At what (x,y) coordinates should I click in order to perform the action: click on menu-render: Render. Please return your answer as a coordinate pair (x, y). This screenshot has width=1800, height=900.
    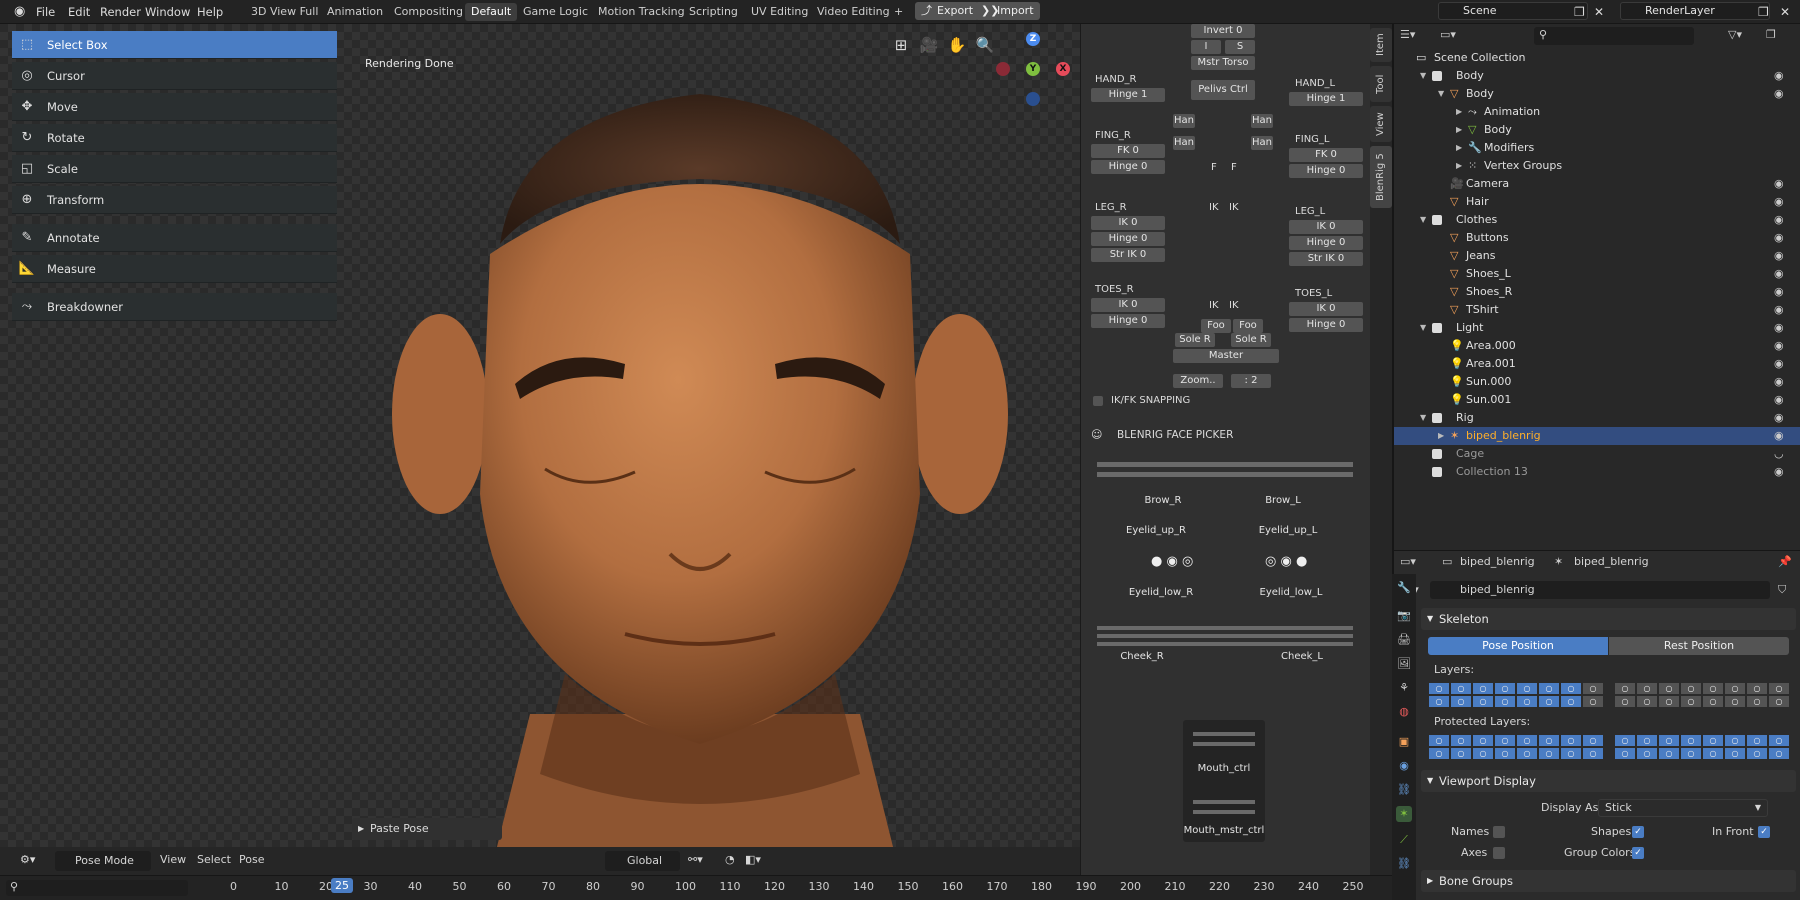
    Looking at the image, I should click on (120, 12).